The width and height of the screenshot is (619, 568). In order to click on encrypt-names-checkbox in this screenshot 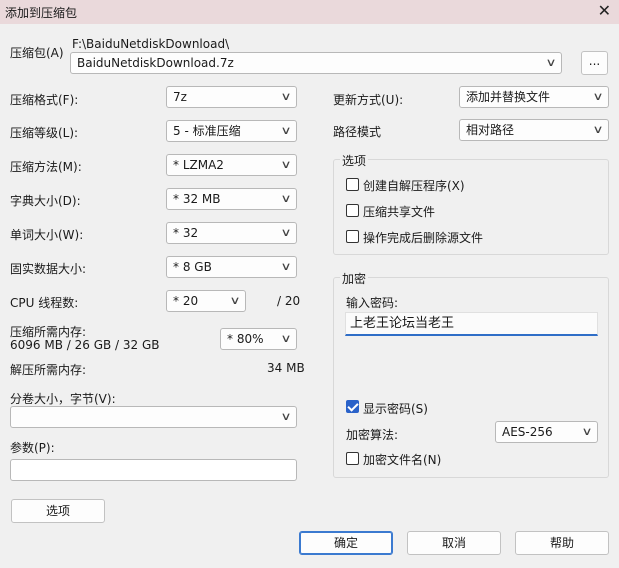, I will do `click(352, 458)`.